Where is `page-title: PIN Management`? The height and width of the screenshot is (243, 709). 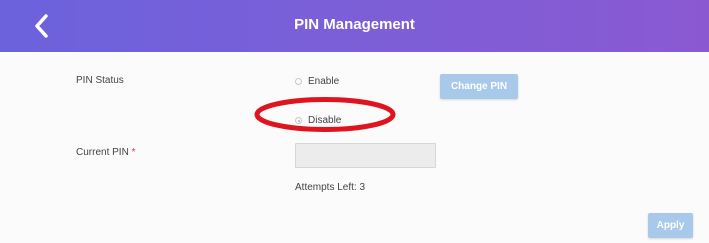
page-title: PIN Management is located at coordinates (354, 24).